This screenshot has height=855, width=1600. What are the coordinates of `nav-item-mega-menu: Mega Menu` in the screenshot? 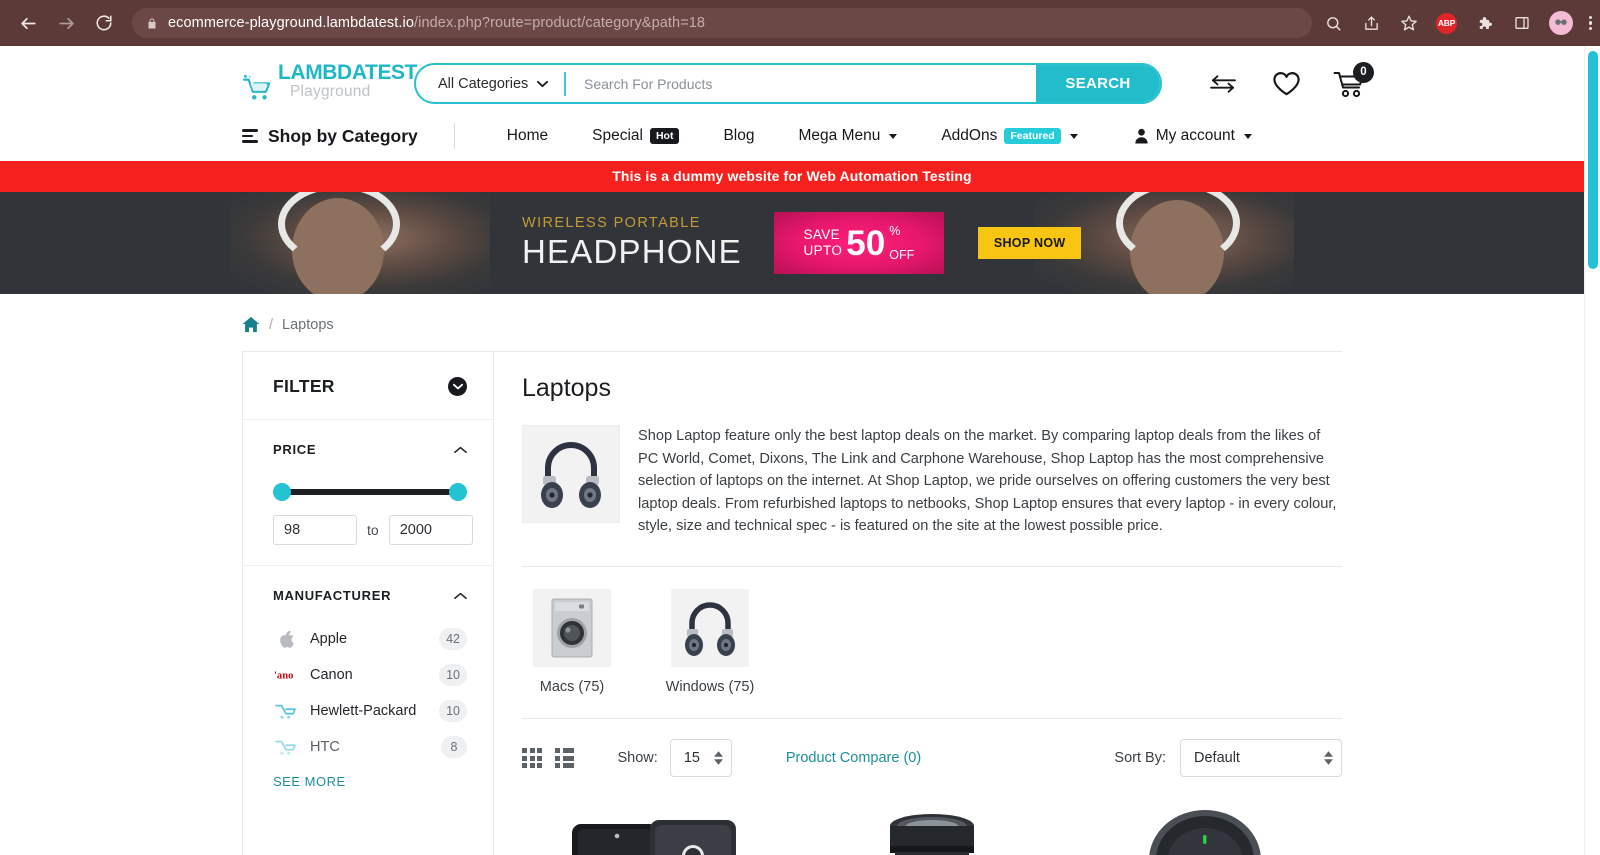 It's located at (847, 136).